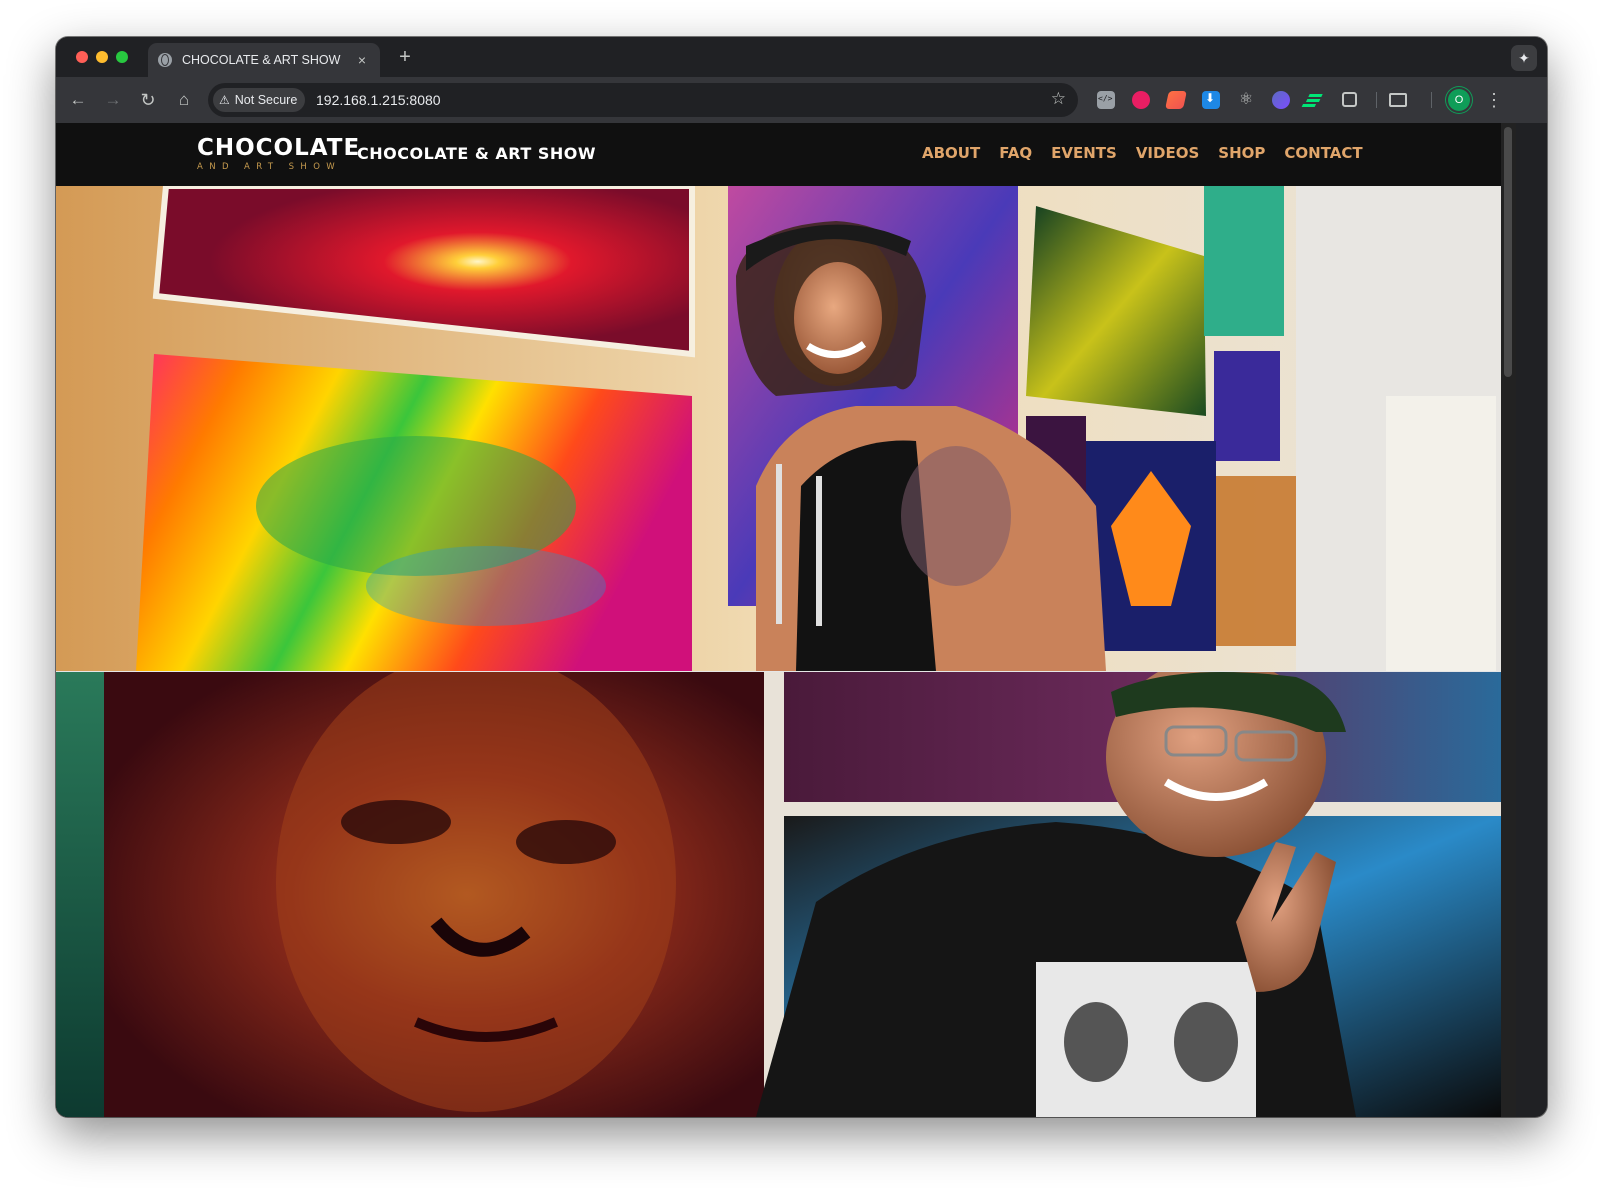  I want to click on pink-extension-icon, so click(1141, 100).